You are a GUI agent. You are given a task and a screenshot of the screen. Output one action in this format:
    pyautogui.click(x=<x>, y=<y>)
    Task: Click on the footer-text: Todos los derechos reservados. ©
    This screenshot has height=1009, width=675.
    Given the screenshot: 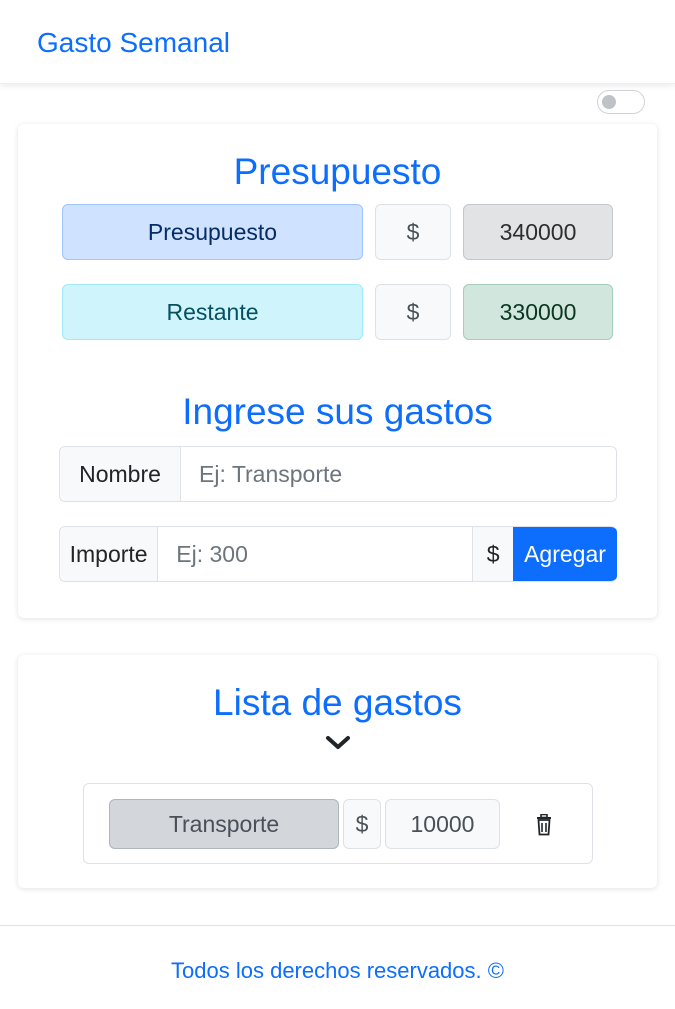 What is the action you would take?
    pyautogui.click(x=337, y=970)
    